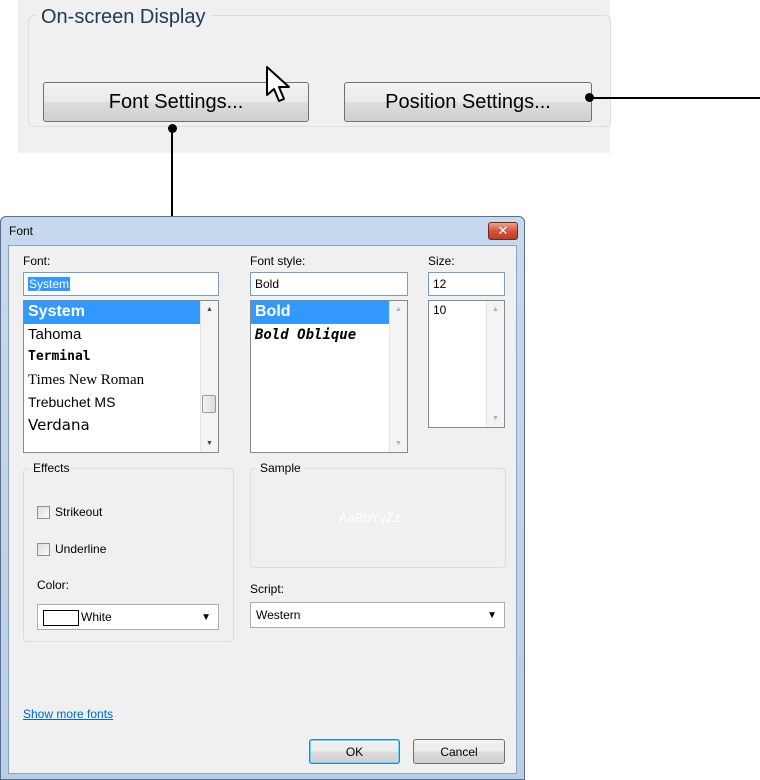 The image size is (760, 780). I want to click on callout-line-position, so click(674, 98).